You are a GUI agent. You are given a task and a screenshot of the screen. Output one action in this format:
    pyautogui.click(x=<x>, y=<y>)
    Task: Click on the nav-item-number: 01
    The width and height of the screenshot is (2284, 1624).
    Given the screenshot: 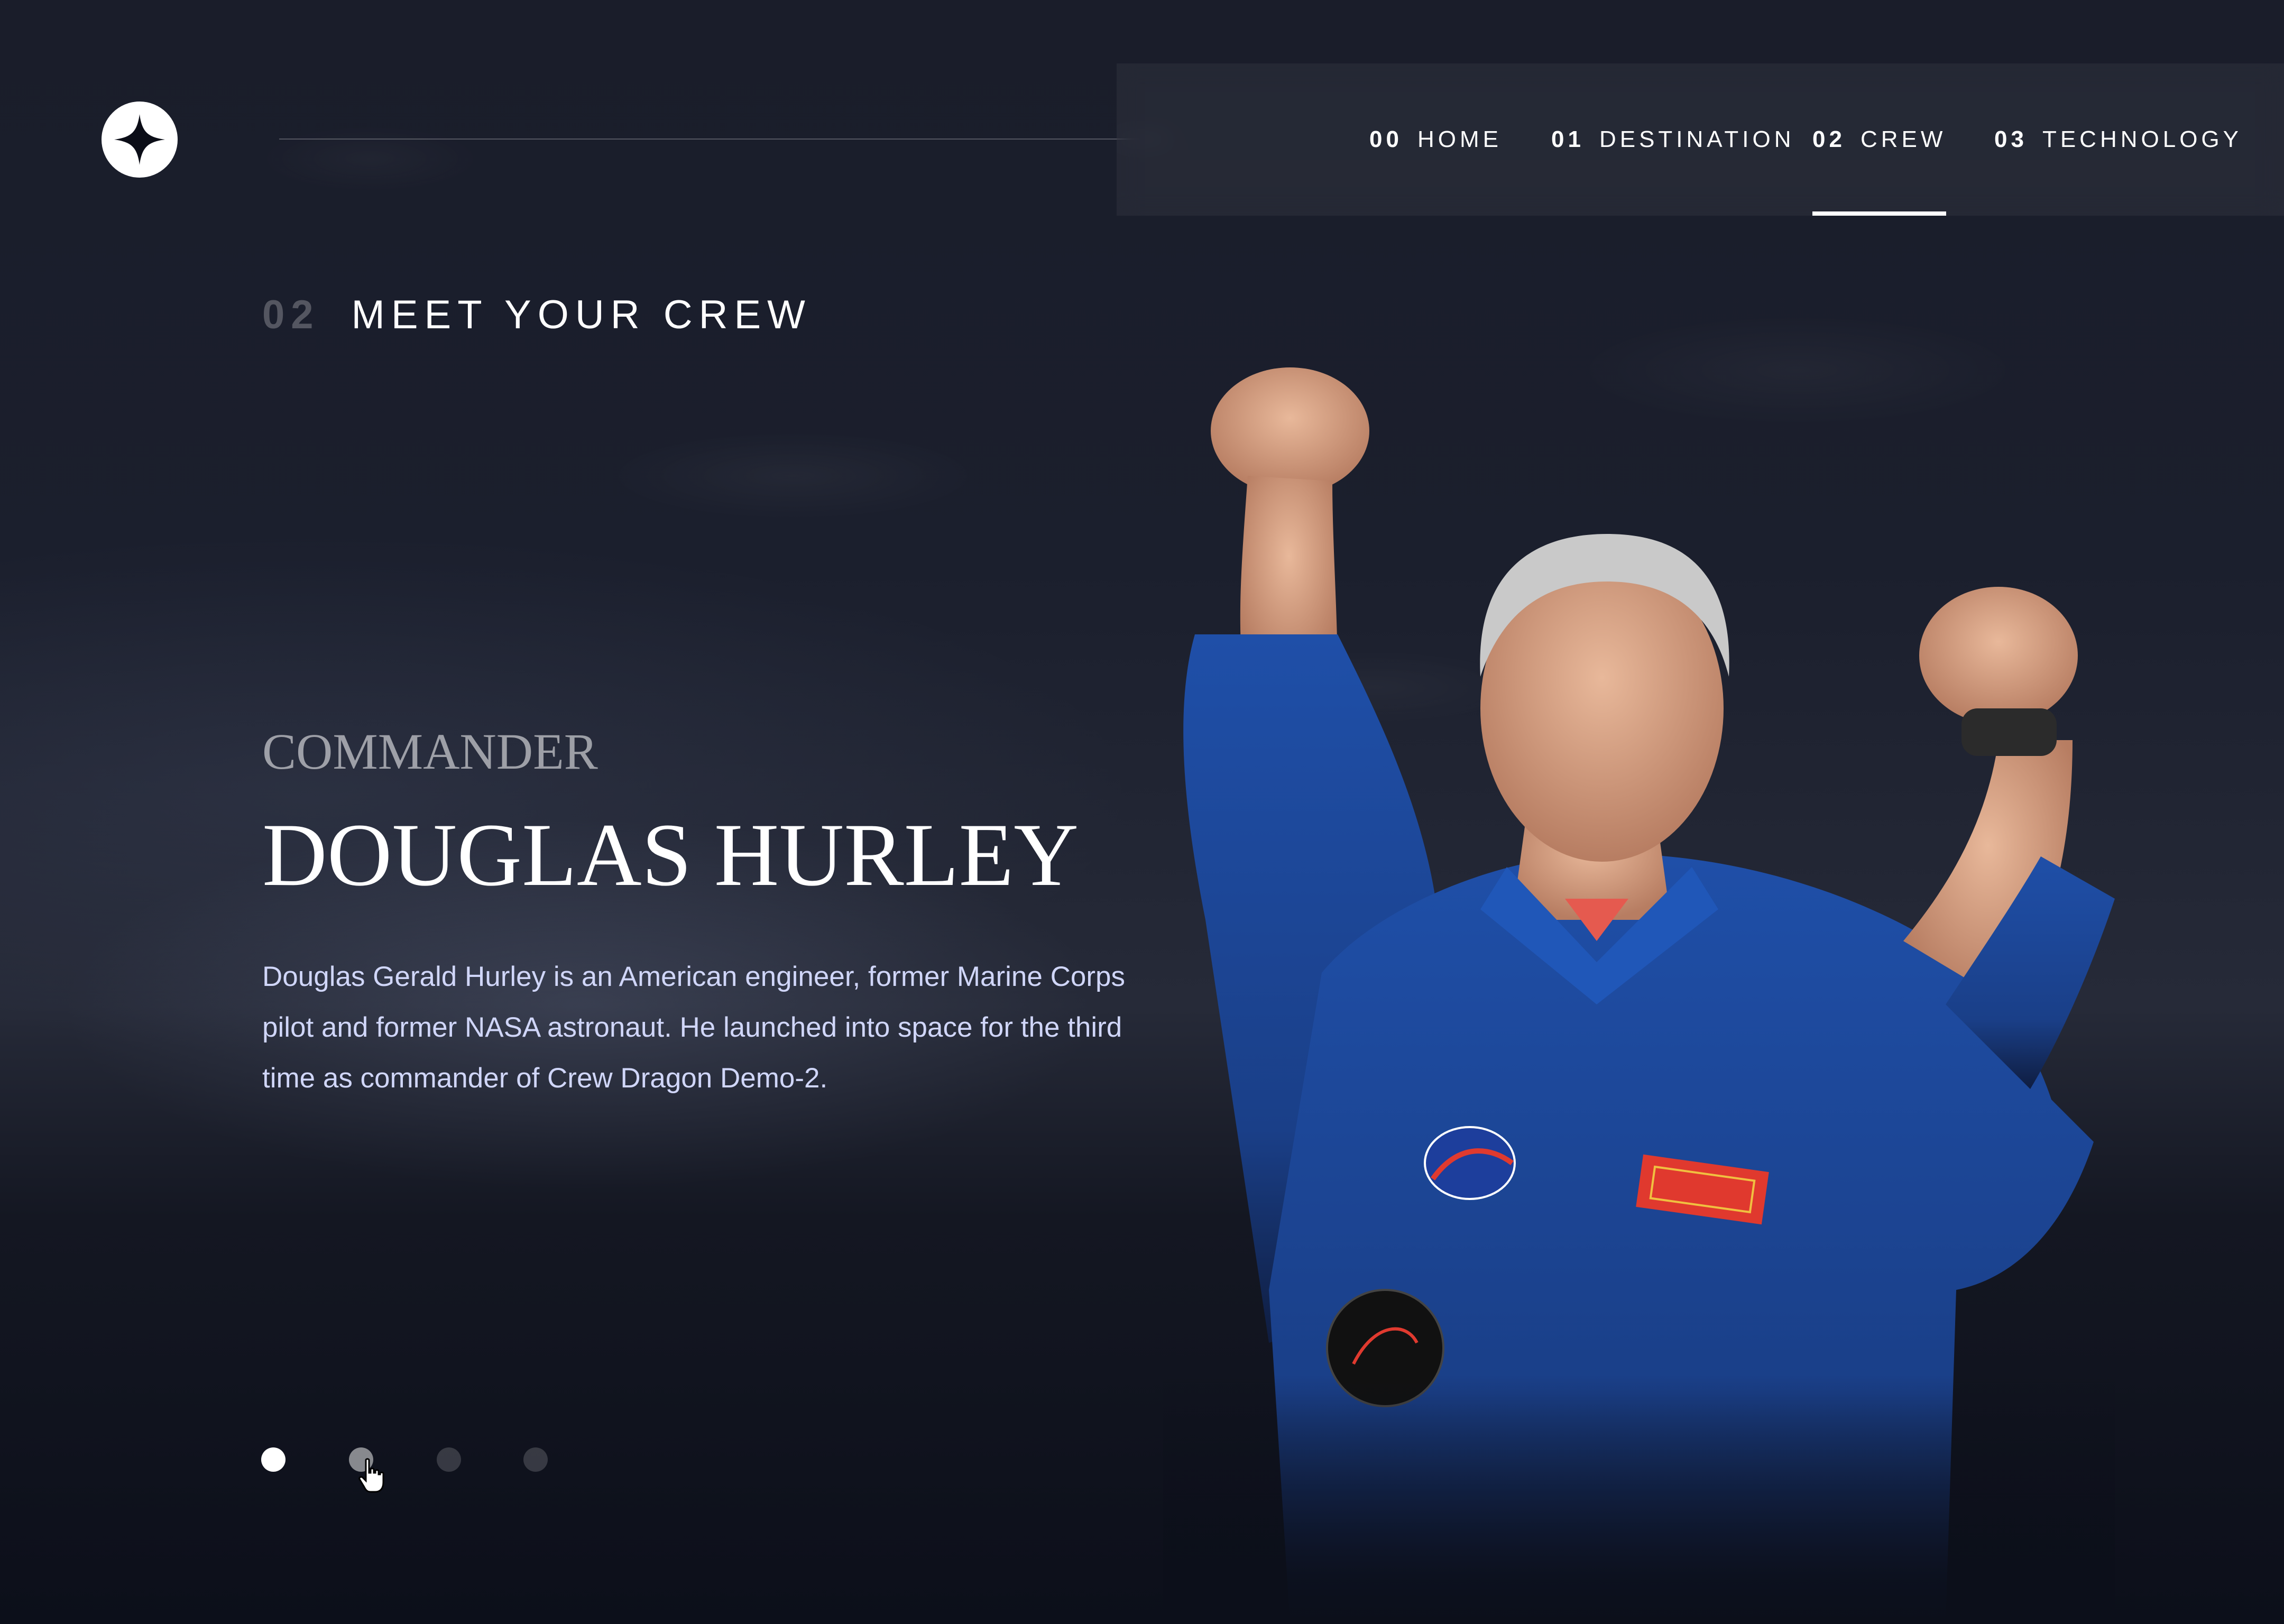 What is the action you would take?
    pyautogui.click(x=1568, y=139)
    